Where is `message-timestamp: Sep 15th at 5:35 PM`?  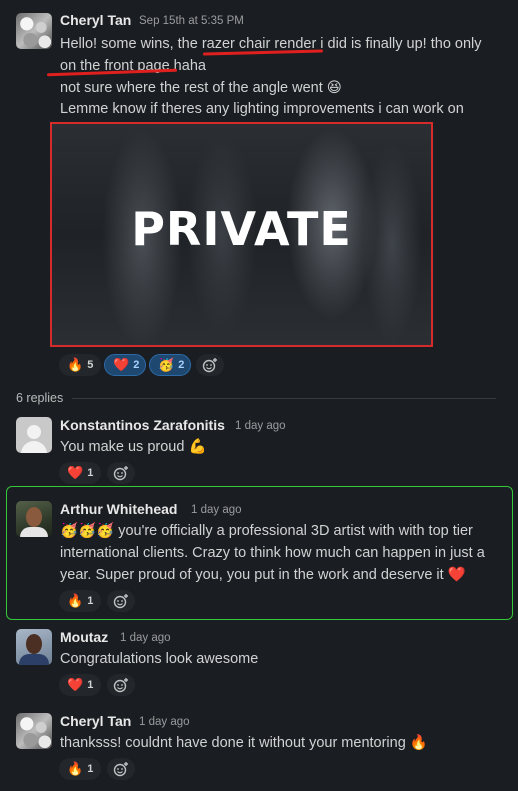
message-timestamp: Sep 15th at 5:35 PM is located at coordinates (191, 21).